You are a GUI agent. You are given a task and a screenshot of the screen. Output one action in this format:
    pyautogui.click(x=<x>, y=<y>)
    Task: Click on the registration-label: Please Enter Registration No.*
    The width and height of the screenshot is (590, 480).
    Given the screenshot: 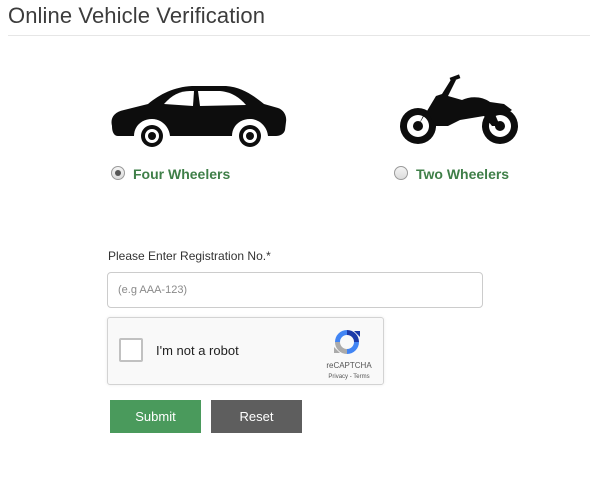 What is the action you would take?
    pyautogui.click(x=189, y=256)
    